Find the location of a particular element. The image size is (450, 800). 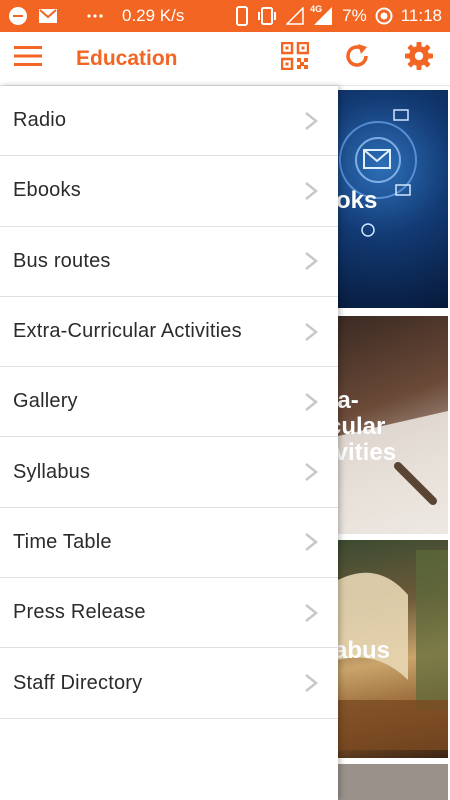

drawer-item-label: Press Release is located at coordinates (79, 612).